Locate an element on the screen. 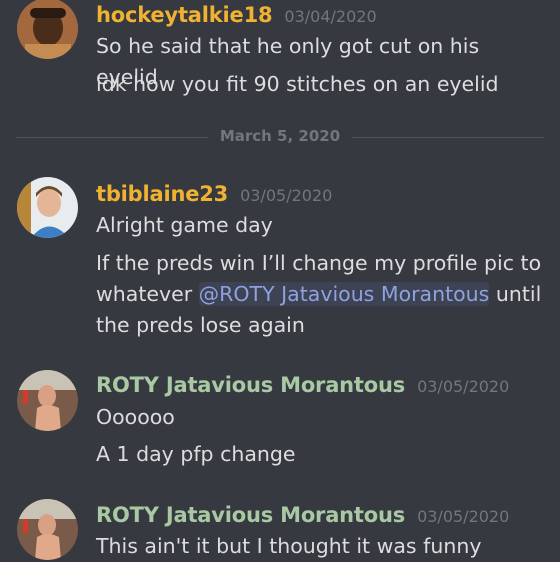 This screenshot has width=560, height=562. message-text: Oooooo is located at coordinates (135, 417).